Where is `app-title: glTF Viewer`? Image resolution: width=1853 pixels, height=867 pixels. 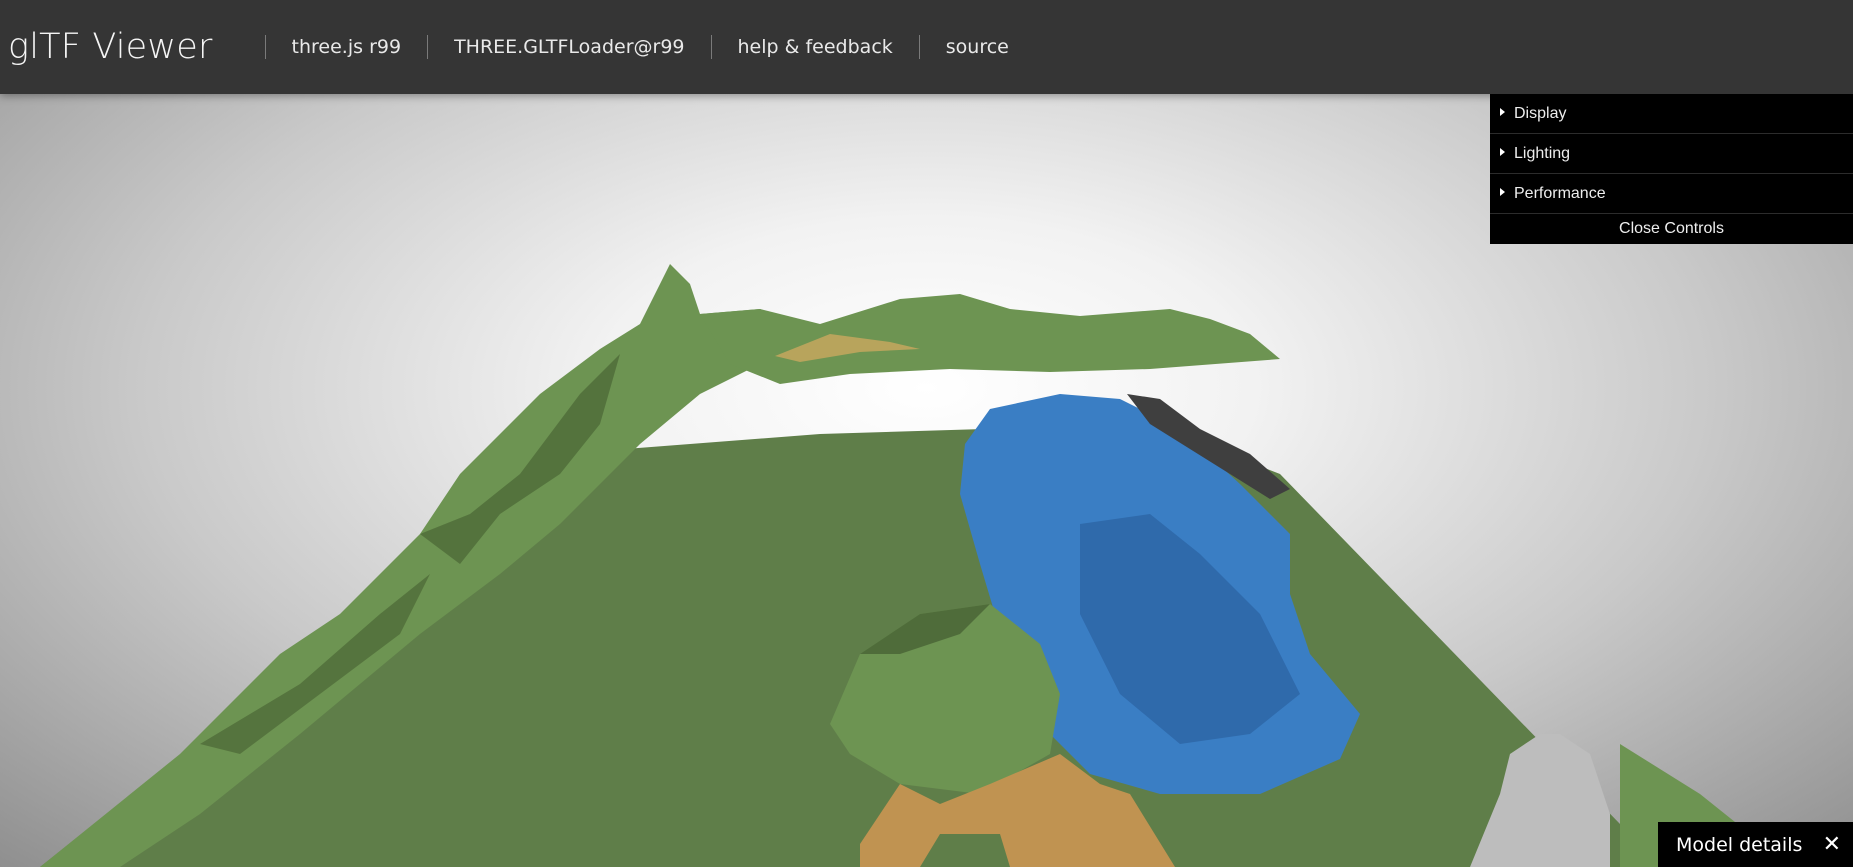 app-title: glTF Viewer is located at coordinates (110, 47).